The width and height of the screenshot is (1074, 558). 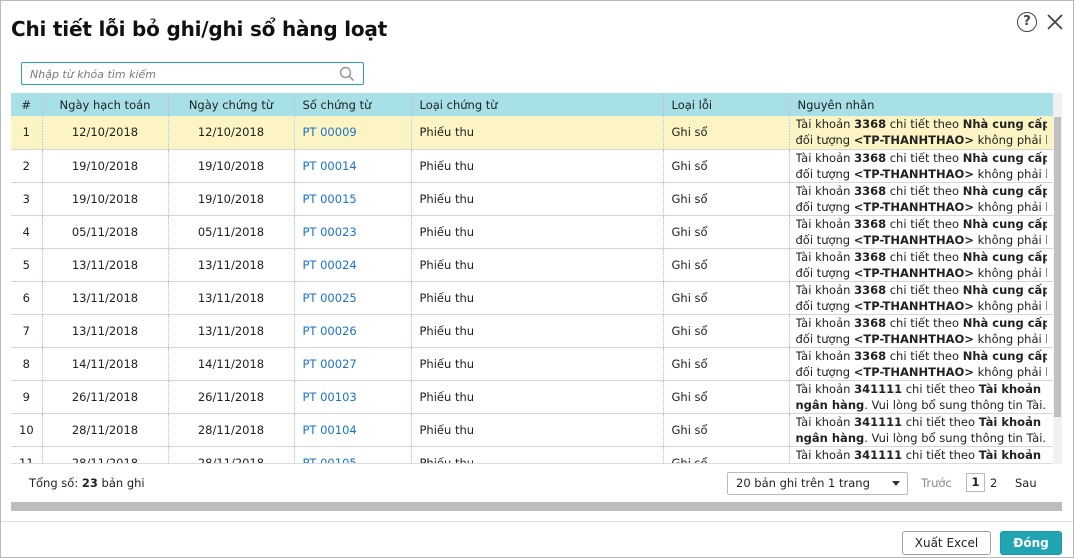 I want to click on doc-no-cell: PT 00103, so click(x=353, y=397).